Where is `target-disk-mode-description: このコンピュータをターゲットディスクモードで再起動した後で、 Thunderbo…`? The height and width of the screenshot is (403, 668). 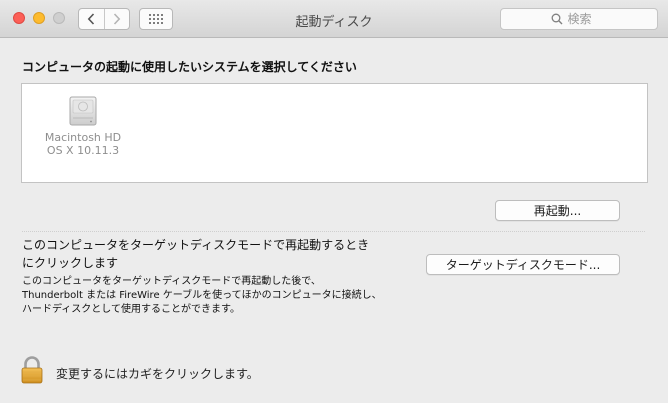
target-disk-mode-description: このコンピュータをターゲットディスクモードで再起動した後で、 Thunderbo… is located at coordinates (222, 296).